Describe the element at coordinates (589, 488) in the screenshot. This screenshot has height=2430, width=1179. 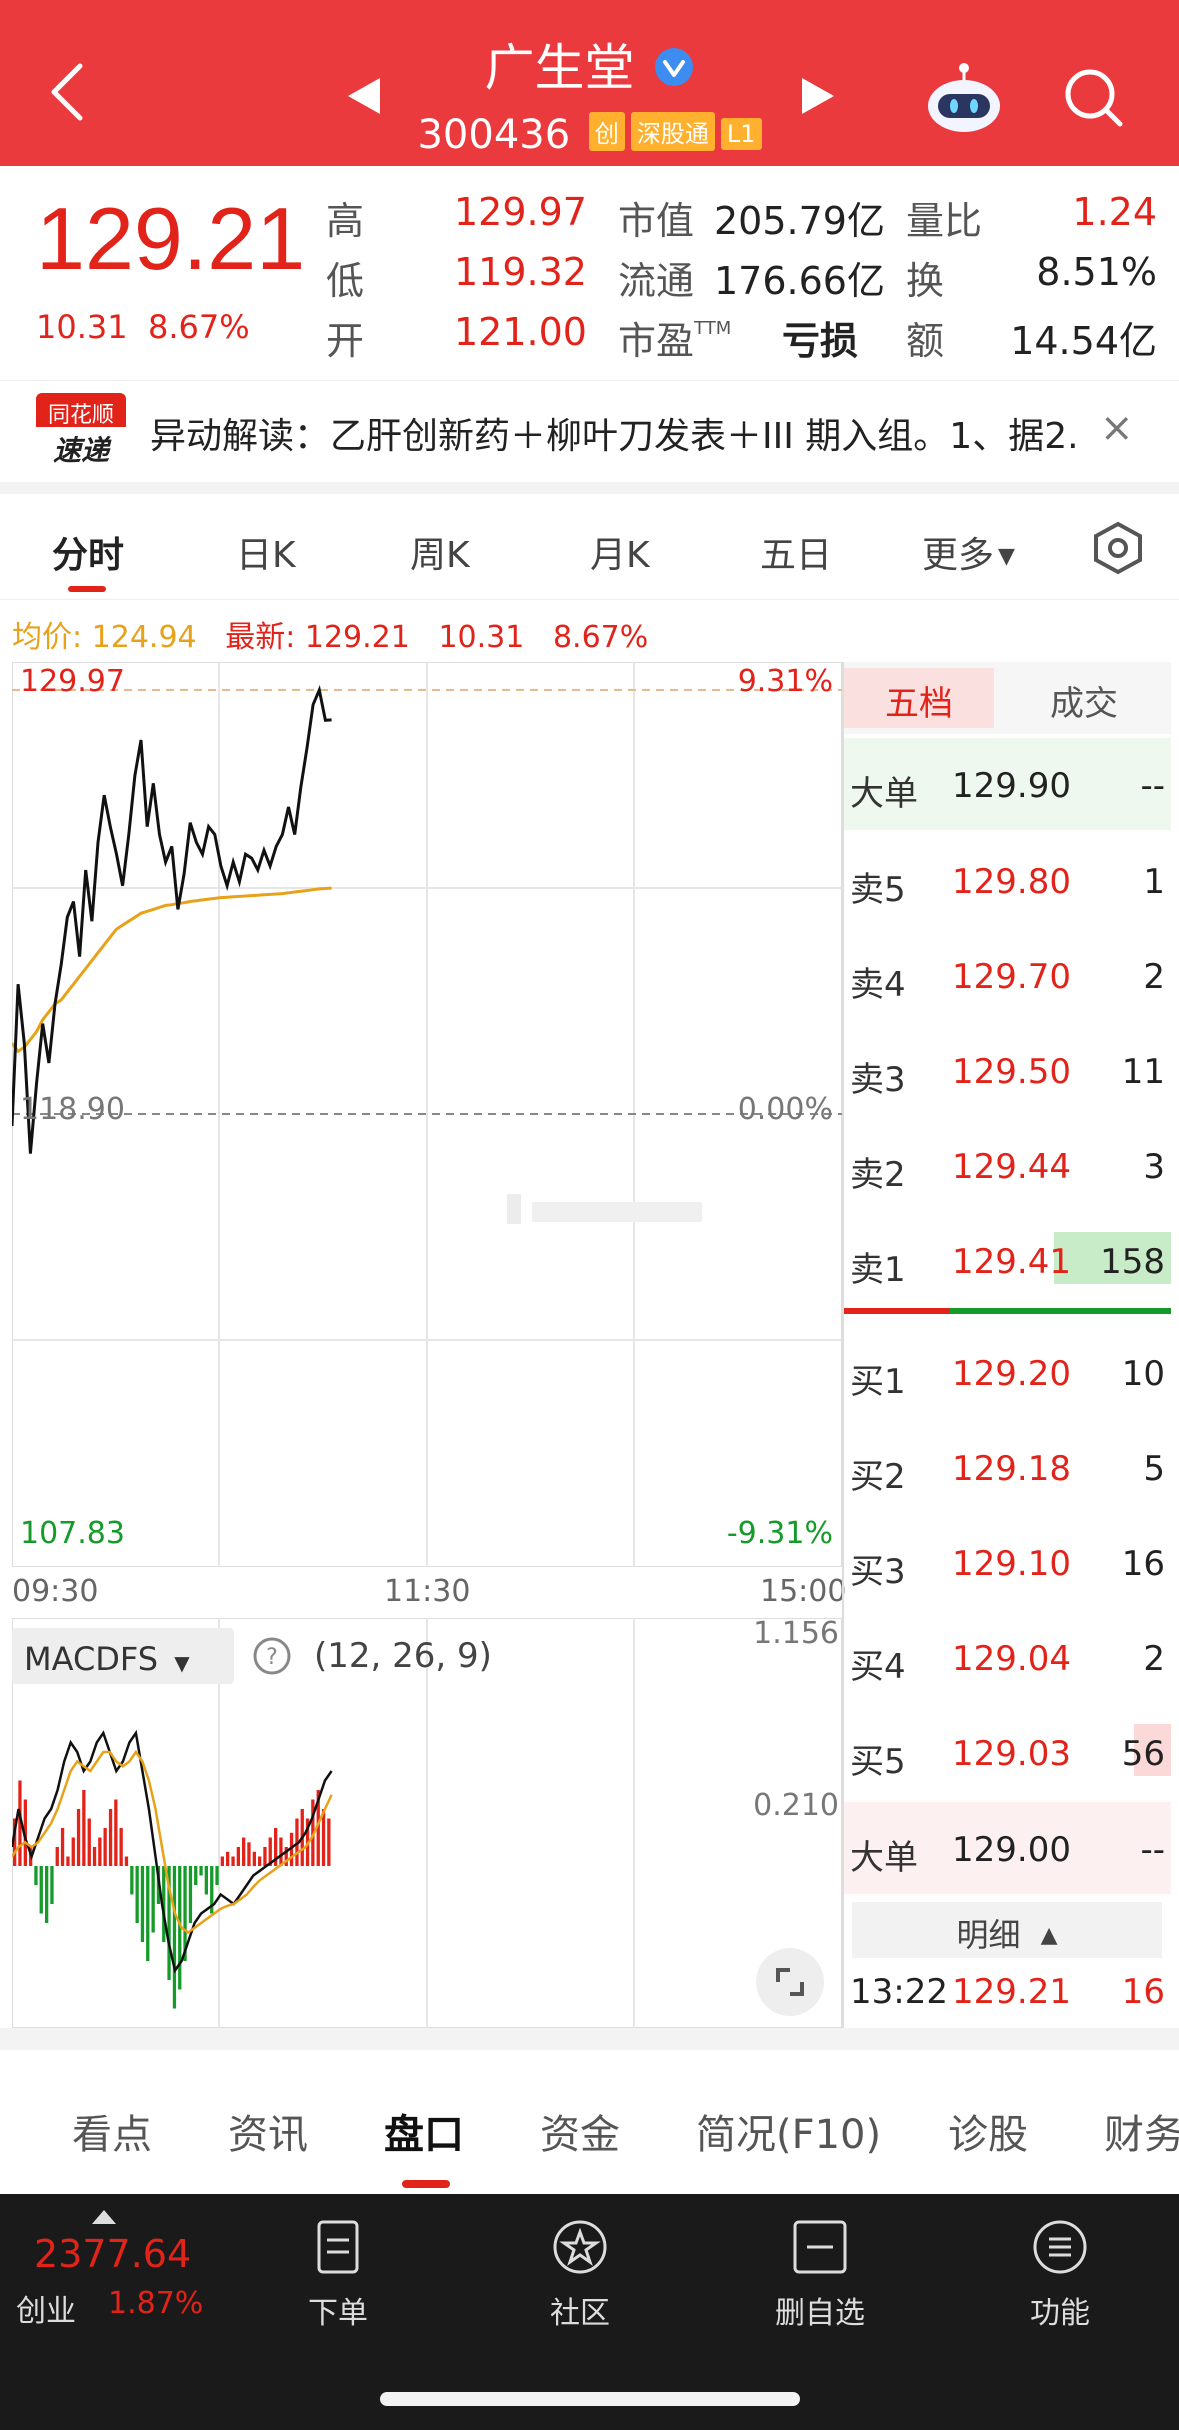
I see `divider` at that location.